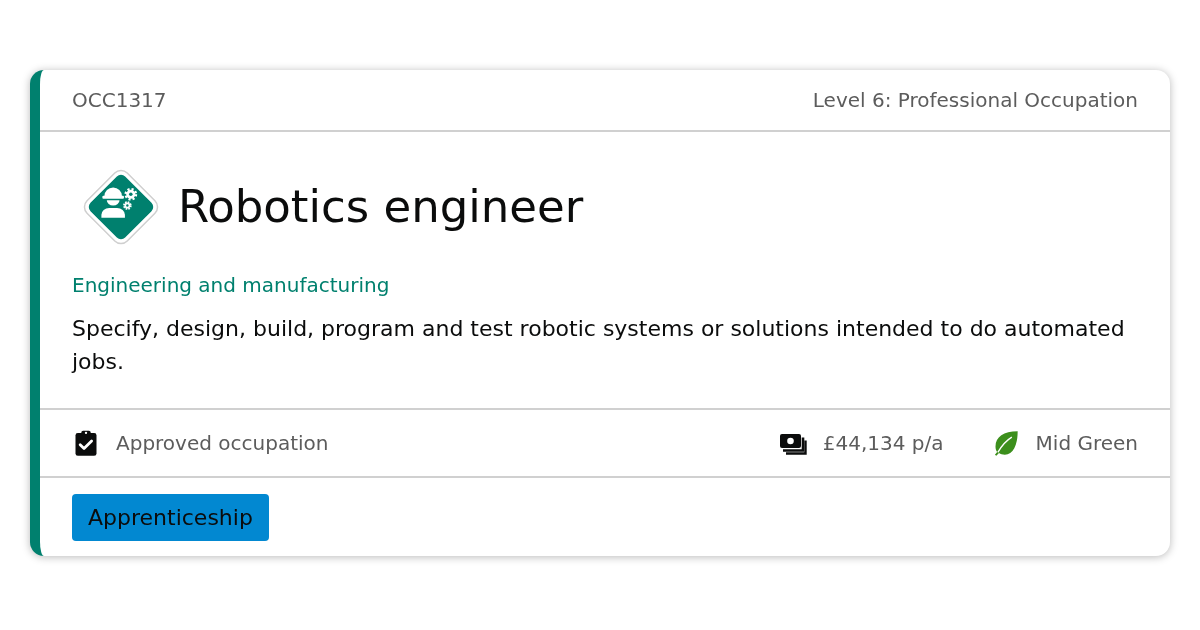 This screenshot has height=630, width=1200. Describe the element at coordinates (975, 100) in the screenshot. I see `occupation-level: Level 6: Professional Occupation` at that location.